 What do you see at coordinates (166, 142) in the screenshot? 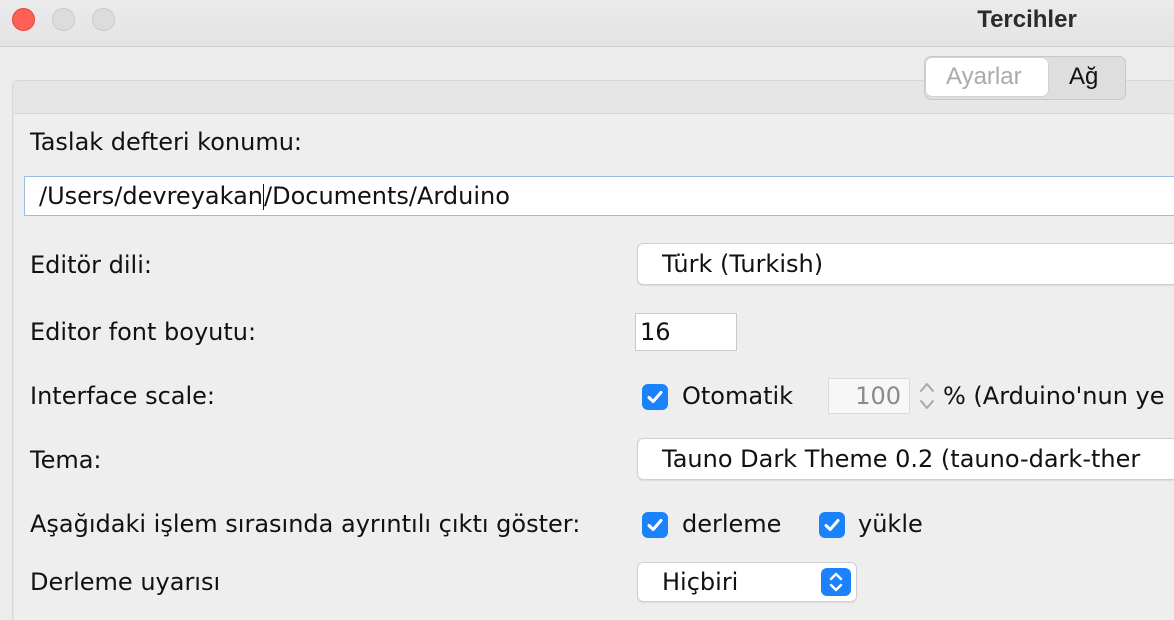
I see `sketchbook-location-label: Taslak defteri konumu:` at bounding box center [166, 142].